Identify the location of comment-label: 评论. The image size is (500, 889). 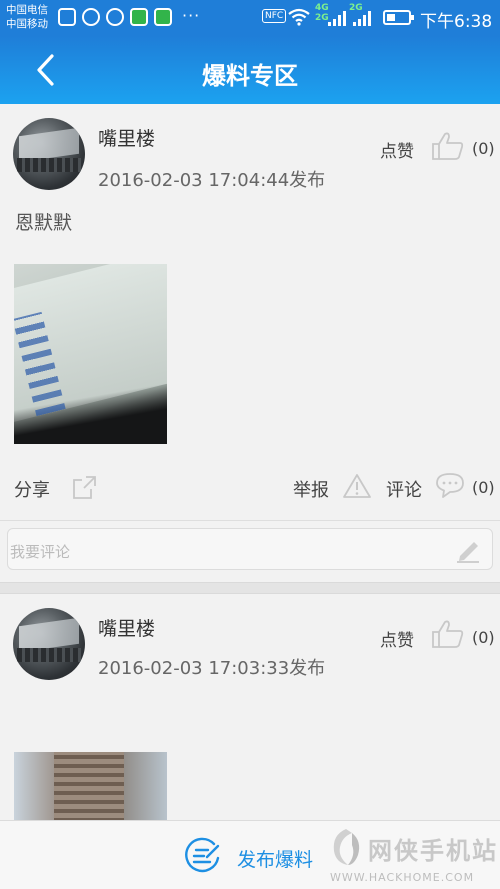
(404, 489).